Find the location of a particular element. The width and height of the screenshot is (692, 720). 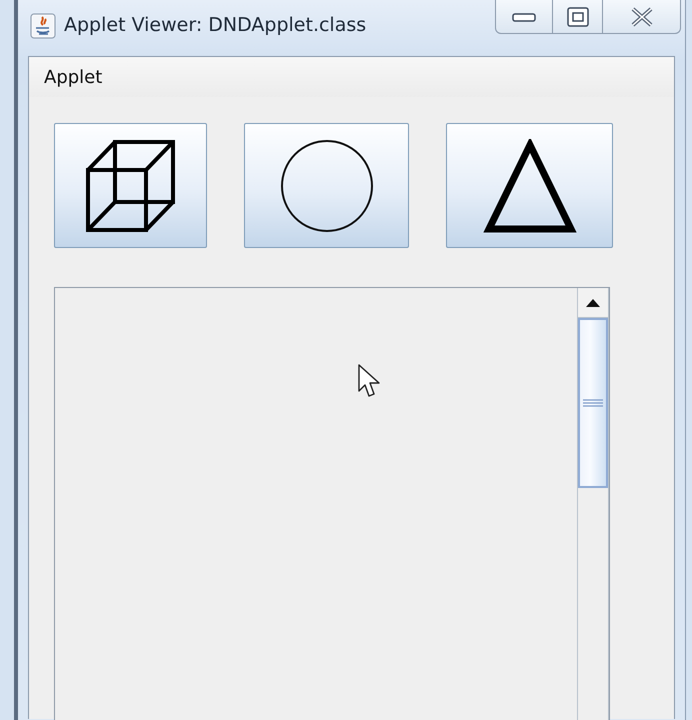

triangle-icon is located at coordinates (529, 185).